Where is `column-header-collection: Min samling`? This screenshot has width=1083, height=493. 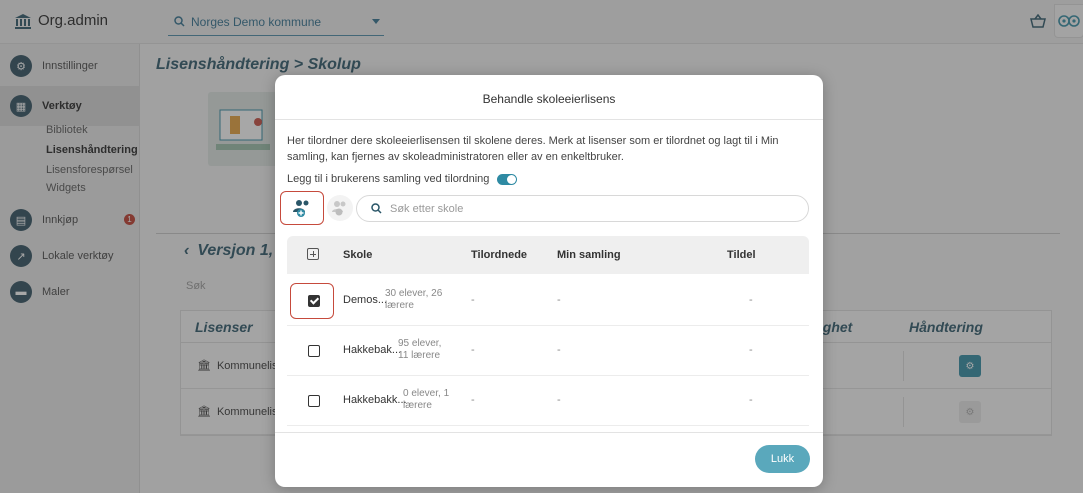
column-header-collection: Min samling is located at coordinates (589, 255).